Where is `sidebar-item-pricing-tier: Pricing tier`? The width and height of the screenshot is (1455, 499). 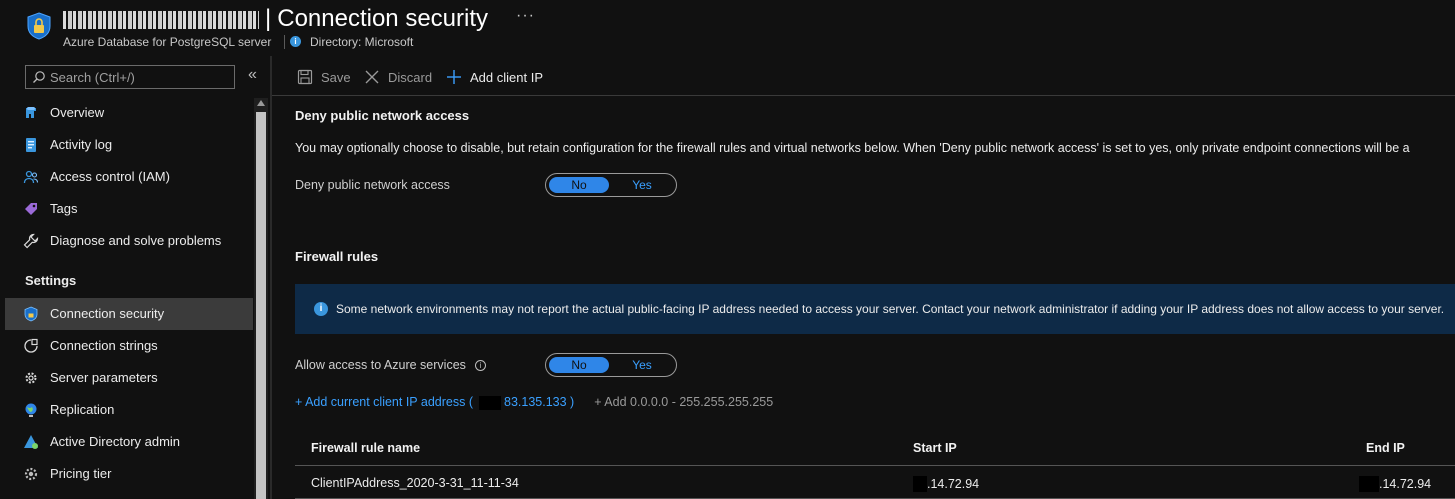 sidebar-item-pricing-tier: Pricing tier is located at coordinates (129, 474).